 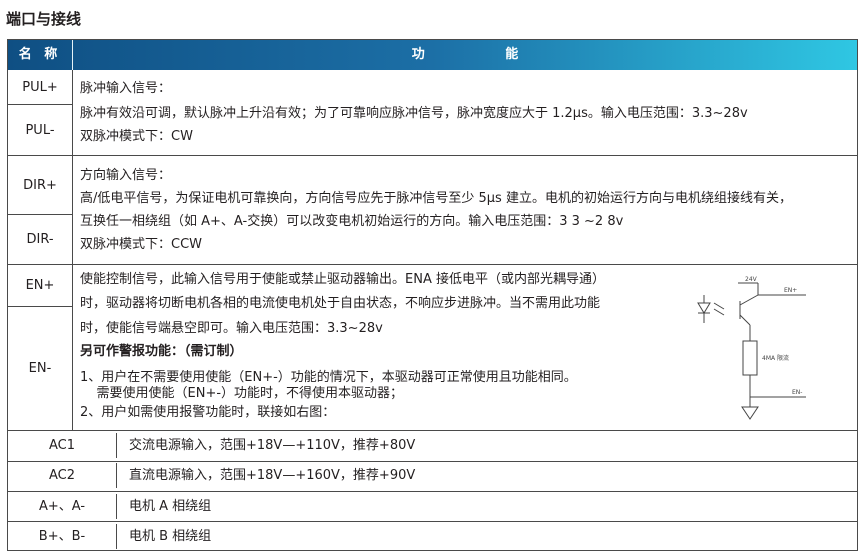 I want to click on ac2-name: AC2, so click(x=62, y=475).